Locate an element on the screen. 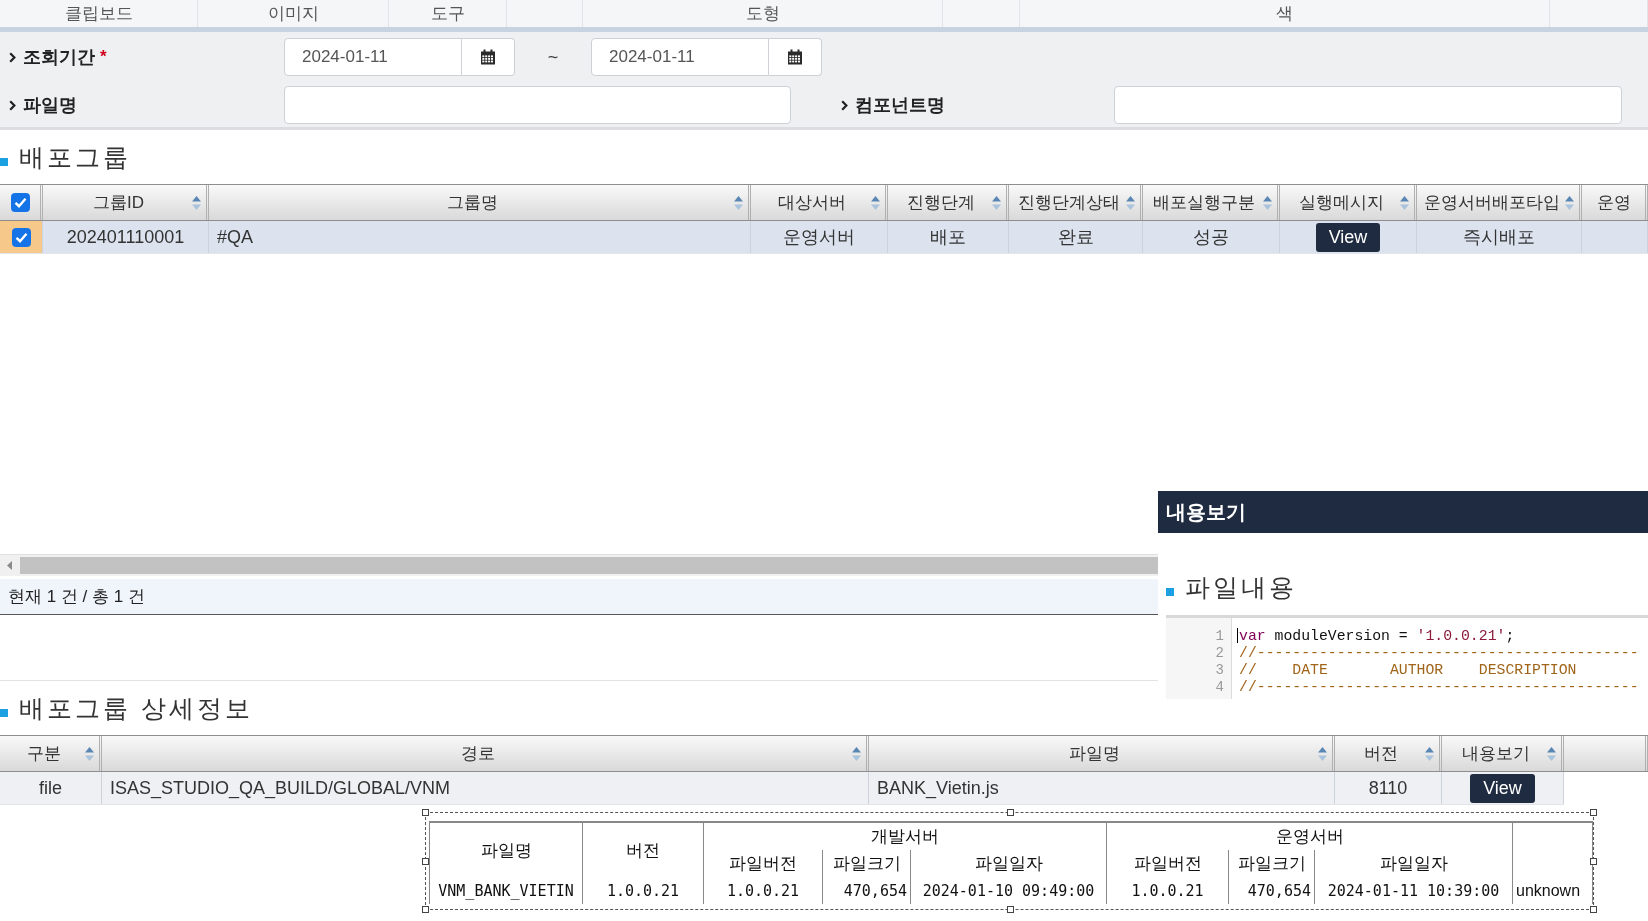  line-number: 3 is located at coordinates (1219, 670).